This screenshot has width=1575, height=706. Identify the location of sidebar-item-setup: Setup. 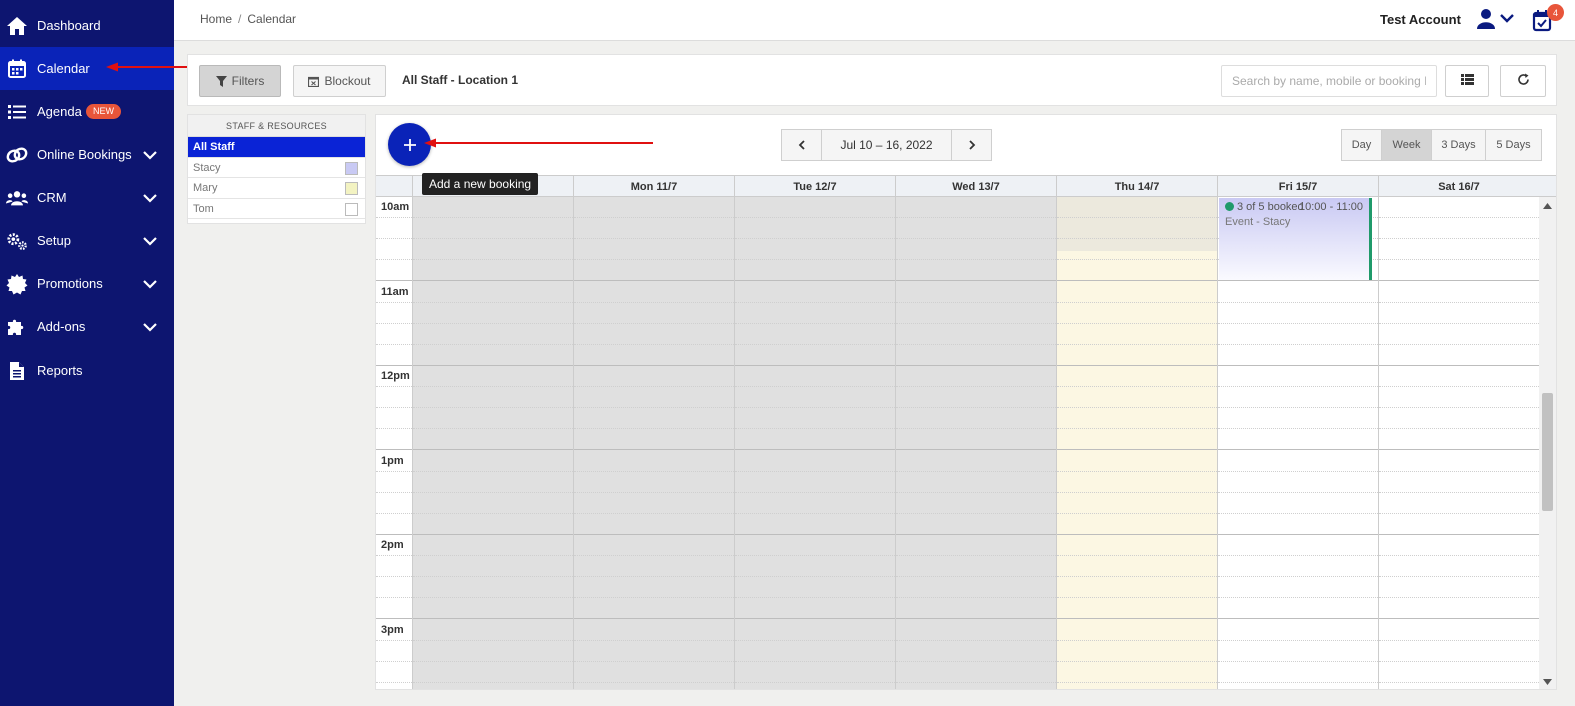
(87, 240).